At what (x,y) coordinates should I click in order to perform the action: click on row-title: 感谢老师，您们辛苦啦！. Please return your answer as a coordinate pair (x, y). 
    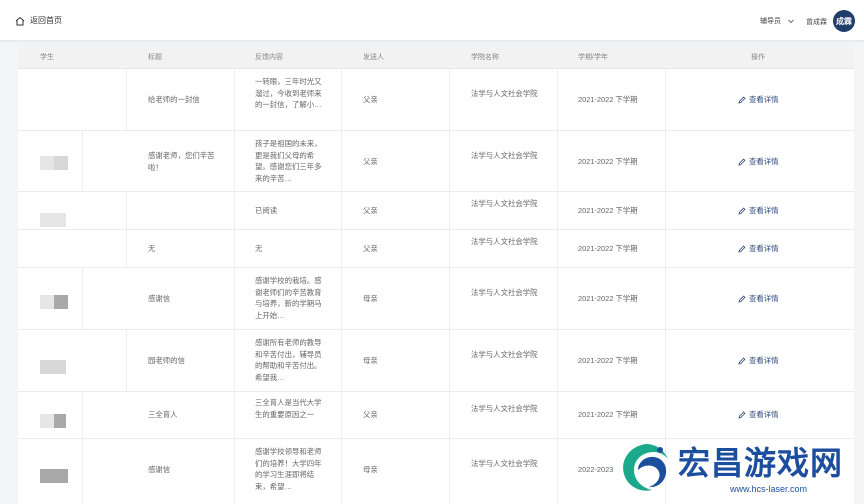
    Looking at the image, I should click on (181, 161).